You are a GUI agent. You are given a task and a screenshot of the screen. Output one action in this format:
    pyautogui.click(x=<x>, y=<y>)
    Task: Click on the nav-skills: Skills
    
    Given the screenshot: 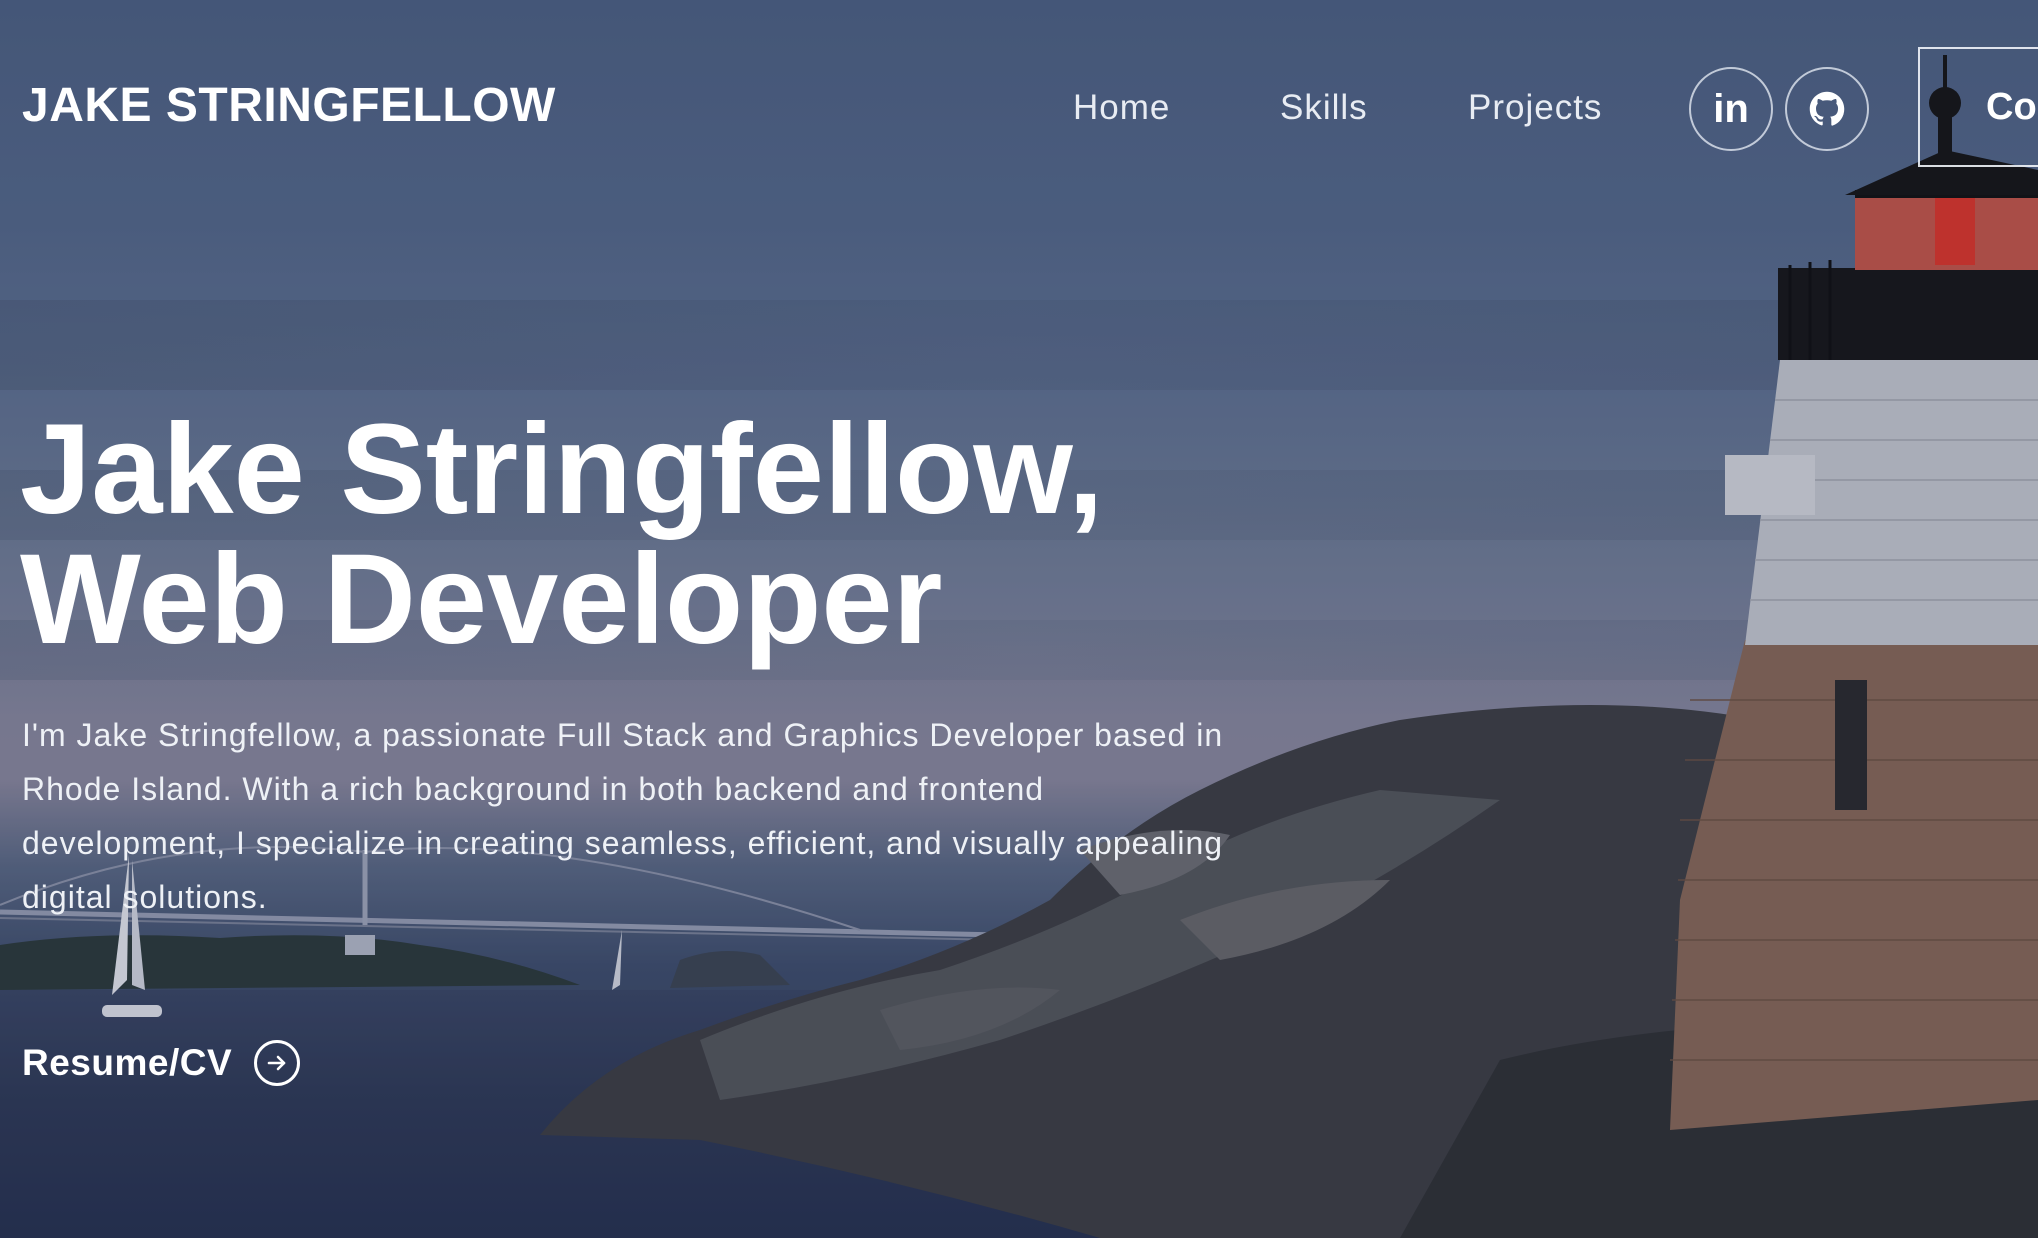 What is the action you would take?
    pyautogui.click(x=1324, y=108)
    